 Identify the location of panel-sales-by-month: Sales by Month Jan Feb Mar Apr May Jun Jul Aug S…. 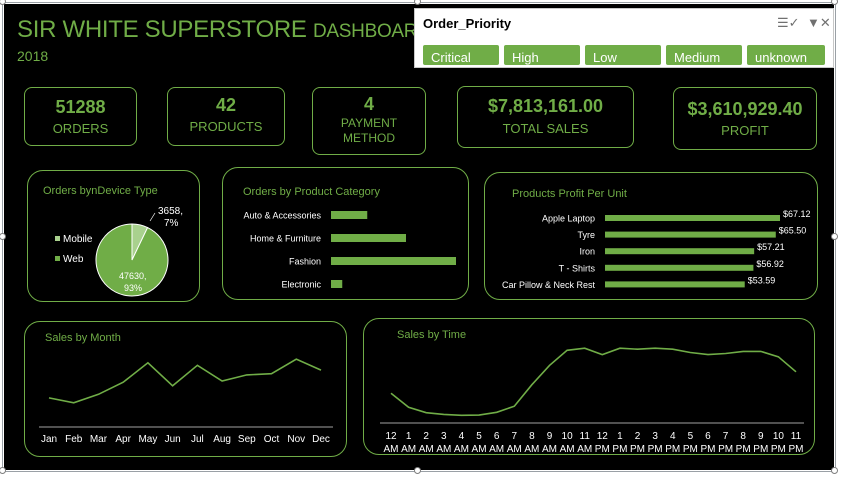
(185, 389).